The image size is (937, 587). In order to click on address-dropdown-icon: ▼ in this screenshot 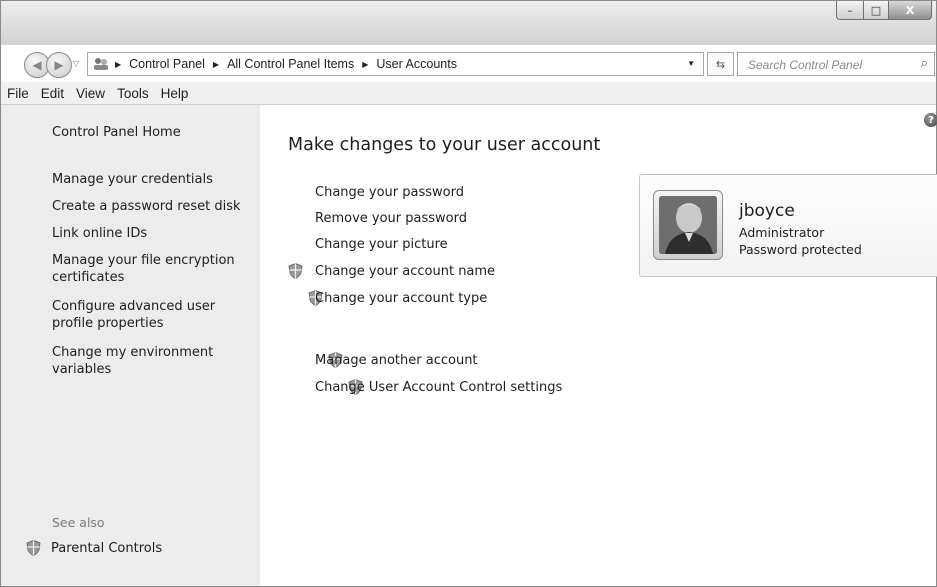, I will do `click(691, 63)`.